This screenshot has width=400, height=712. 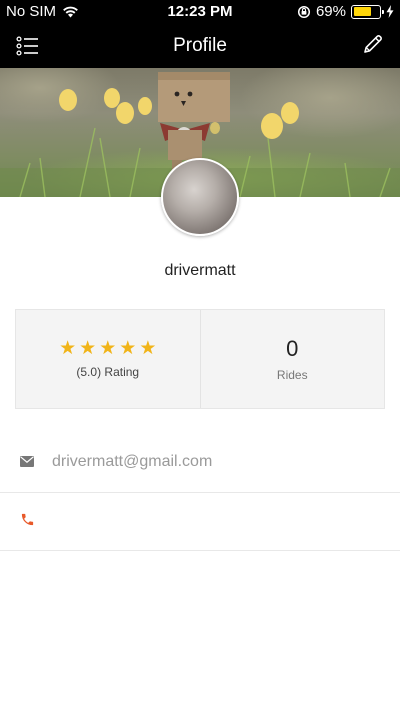 I want to click on email-row: drivermatt@gmail.com, so click(x=200, y=462).